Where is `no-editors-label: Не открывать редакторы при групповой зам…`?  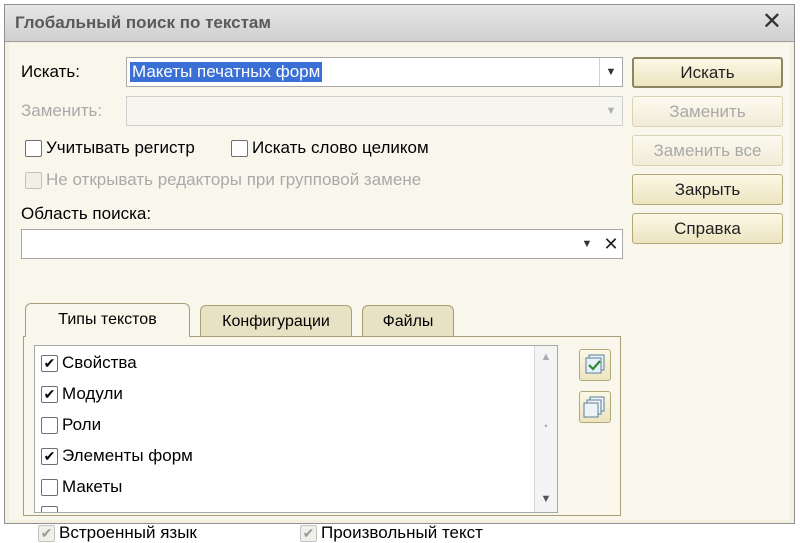
no-editors-label: Не открывать редакторы при групповой зам… is located at coordinates (234, 179).